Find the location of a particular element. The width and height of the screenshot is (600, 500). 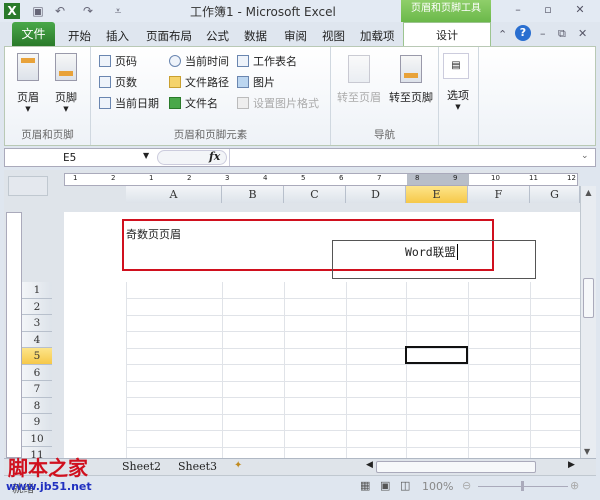

tab-design: 设计 is located at coordinates (447, 35).